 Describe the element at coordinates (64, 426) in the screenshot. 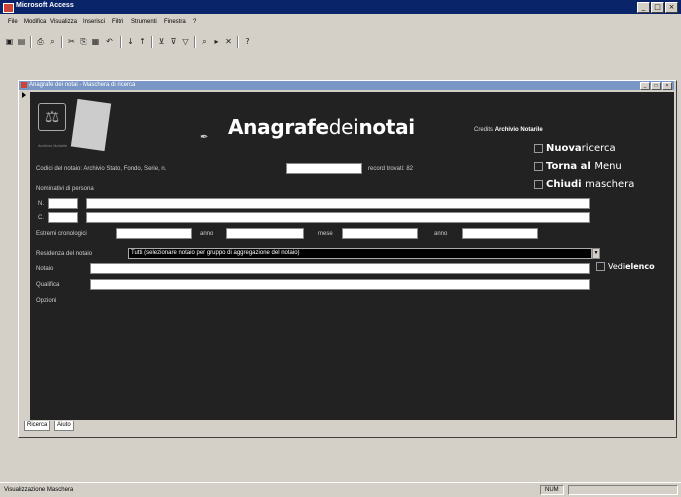

I see `tab-aiuto: Aiuto` at that location.